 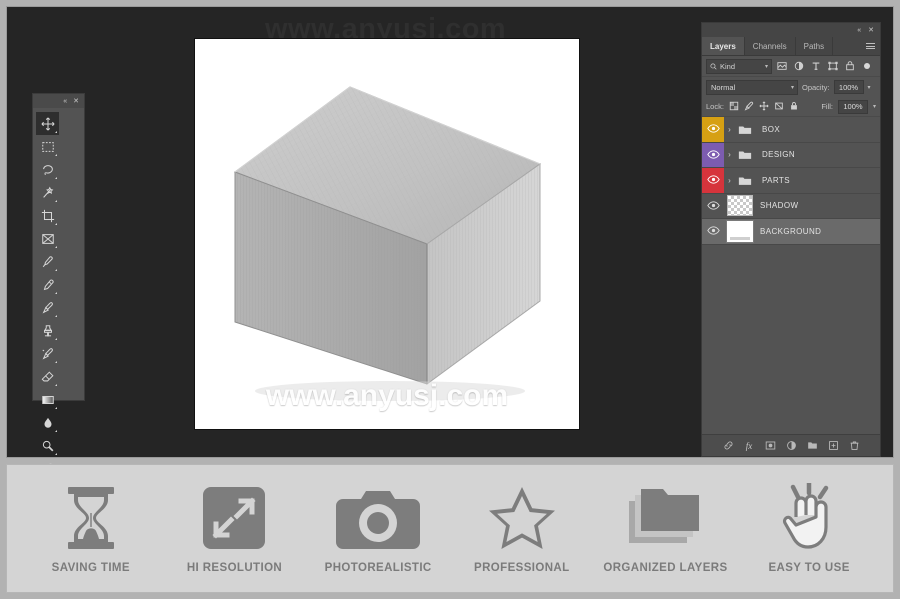 What do you see at coordinates (791, 66) in the screenshot?
I see `layer-filter-row: Kind ▾` at bounding box center [791, 66].